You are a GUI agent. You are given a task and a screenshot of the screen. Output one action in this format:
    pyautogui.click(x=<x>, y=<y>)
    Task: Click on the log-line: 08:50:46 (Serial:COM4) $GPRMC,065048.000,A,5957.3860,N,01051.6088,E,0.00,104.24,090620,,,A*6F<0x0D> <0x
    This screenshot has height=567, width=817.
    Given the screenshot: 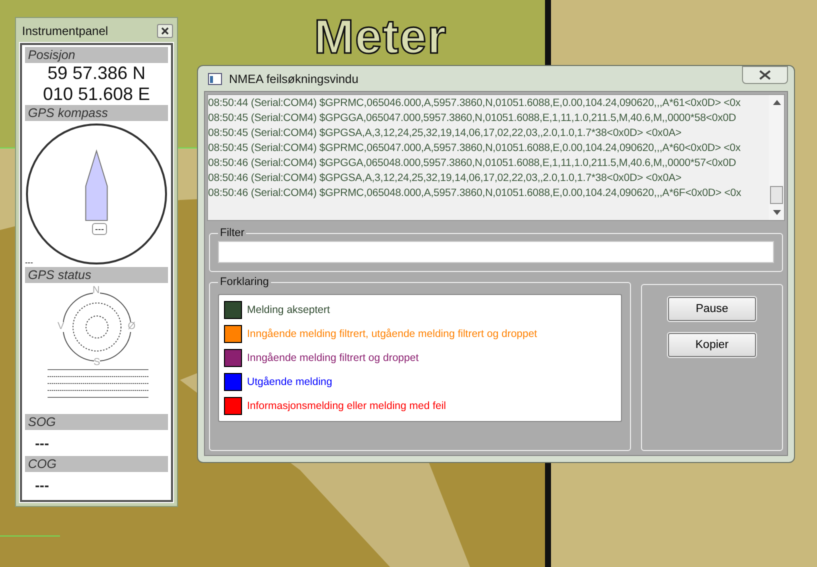 What is the action you would take?
    pyautogui.click(x=475, y=193)
    